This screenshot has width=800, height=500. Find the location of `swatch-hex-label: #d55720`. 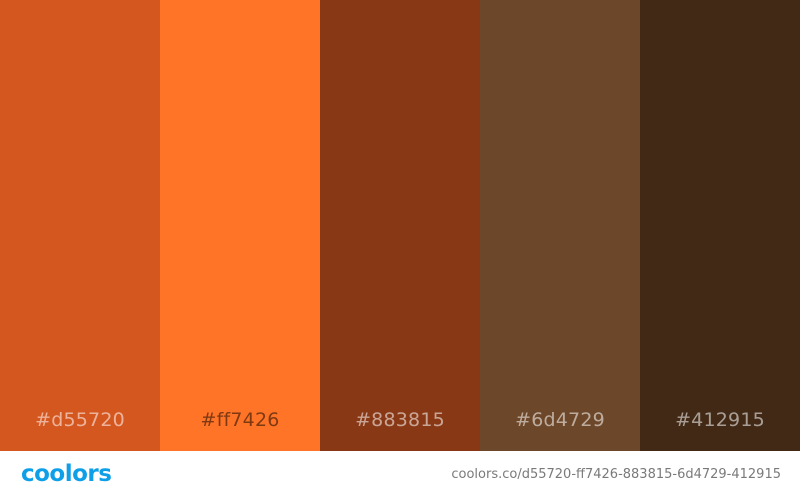

swatch-hex-label: #d55720 is located at coordinates (80, 420).